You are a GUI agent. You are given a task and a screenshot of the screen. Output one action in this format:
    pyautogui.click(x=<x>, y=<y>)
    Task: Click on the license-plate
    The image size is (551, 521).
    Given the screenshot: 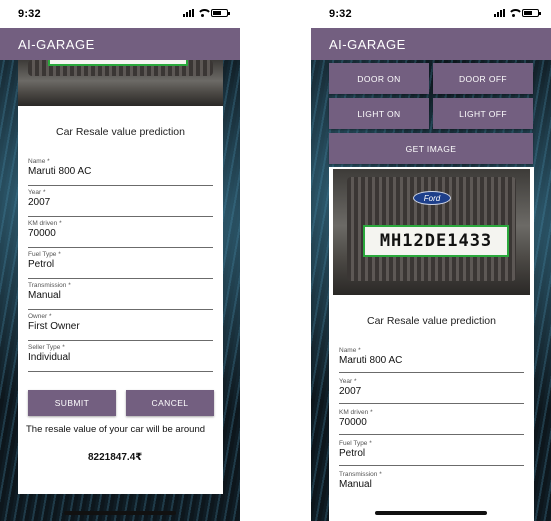 What is the action you would take?
    pyautogui.click(x=118, y=63)
    